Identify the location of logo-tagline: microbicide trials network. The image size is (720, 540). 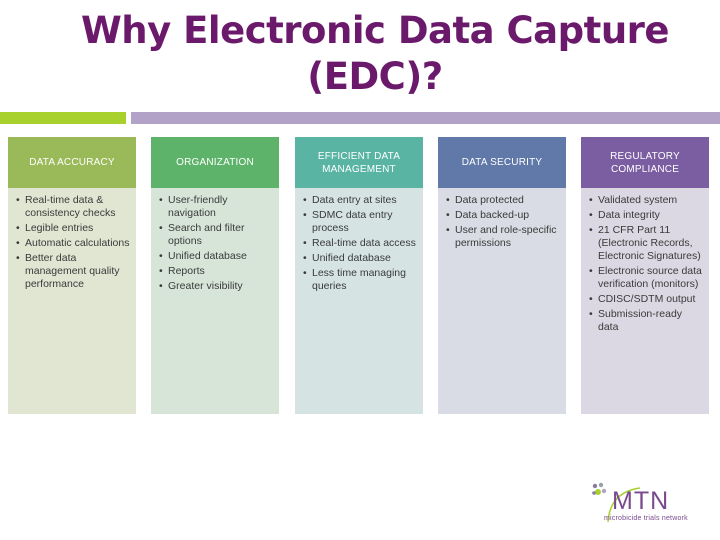
(646, 518).